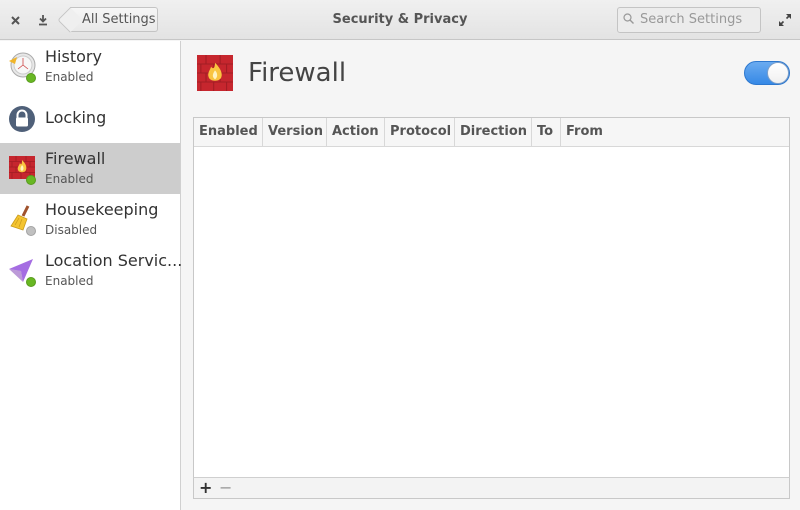 The image size is (800, 510). I want to click on column-header-enabled: Enabled, so click(228, 132).